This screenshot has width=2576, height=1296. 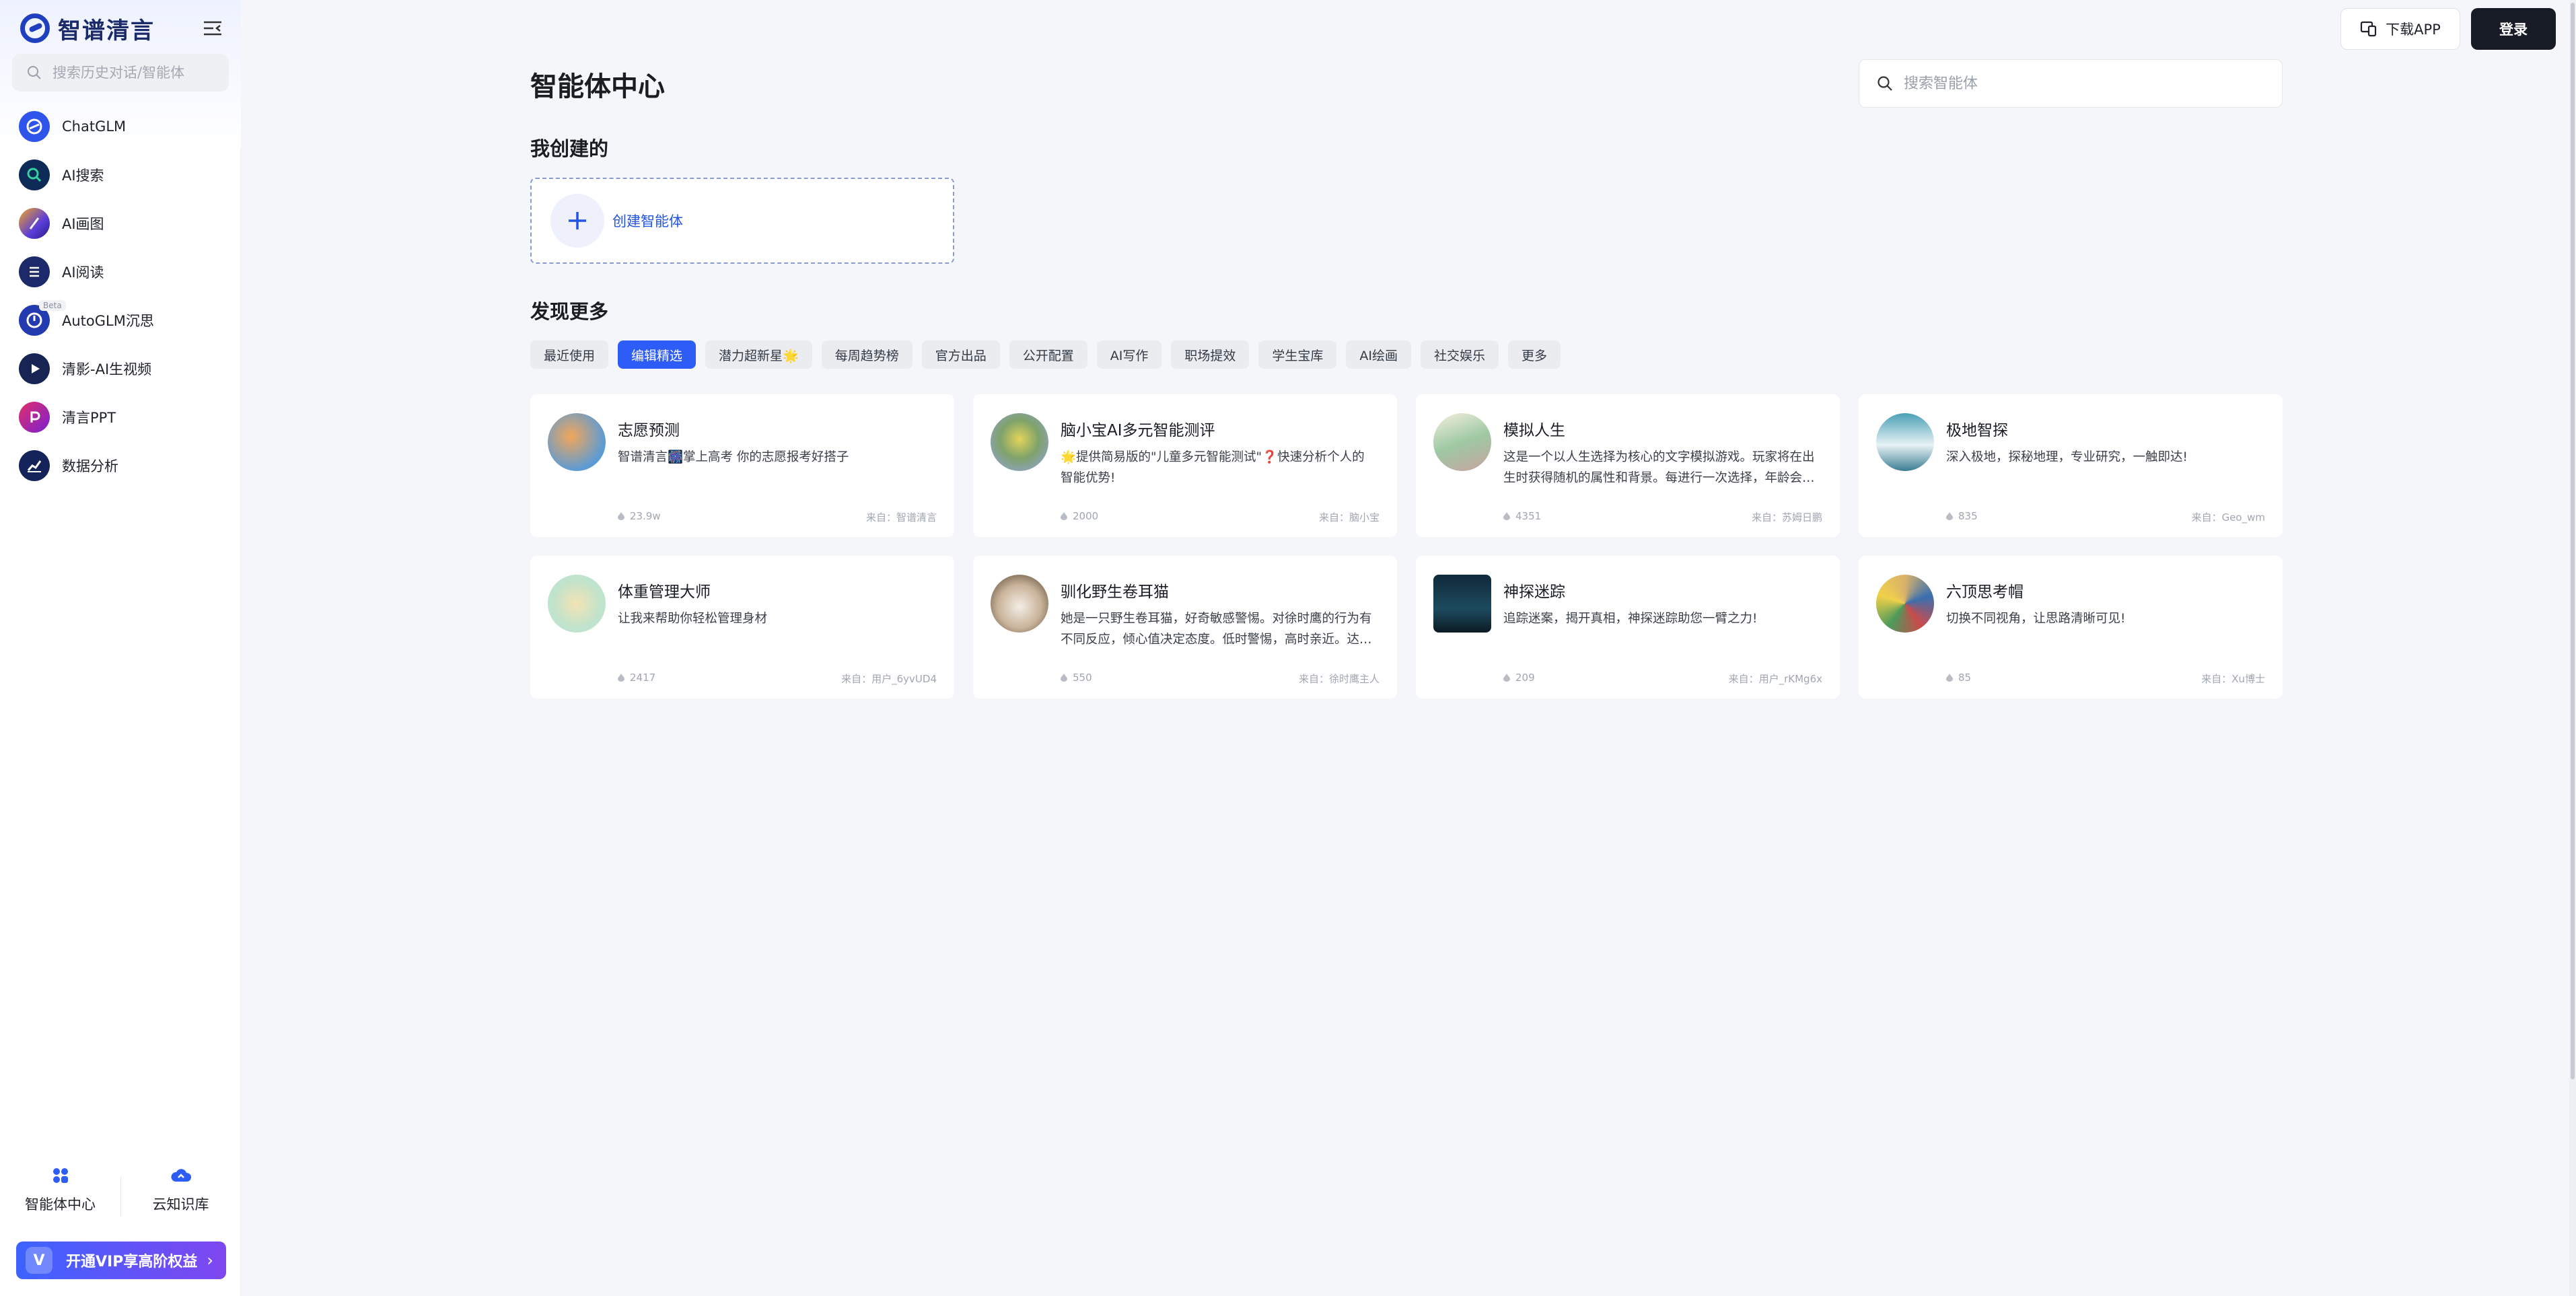 I want to click on agent-heat-value: 835, so click(x=1968, y=516).